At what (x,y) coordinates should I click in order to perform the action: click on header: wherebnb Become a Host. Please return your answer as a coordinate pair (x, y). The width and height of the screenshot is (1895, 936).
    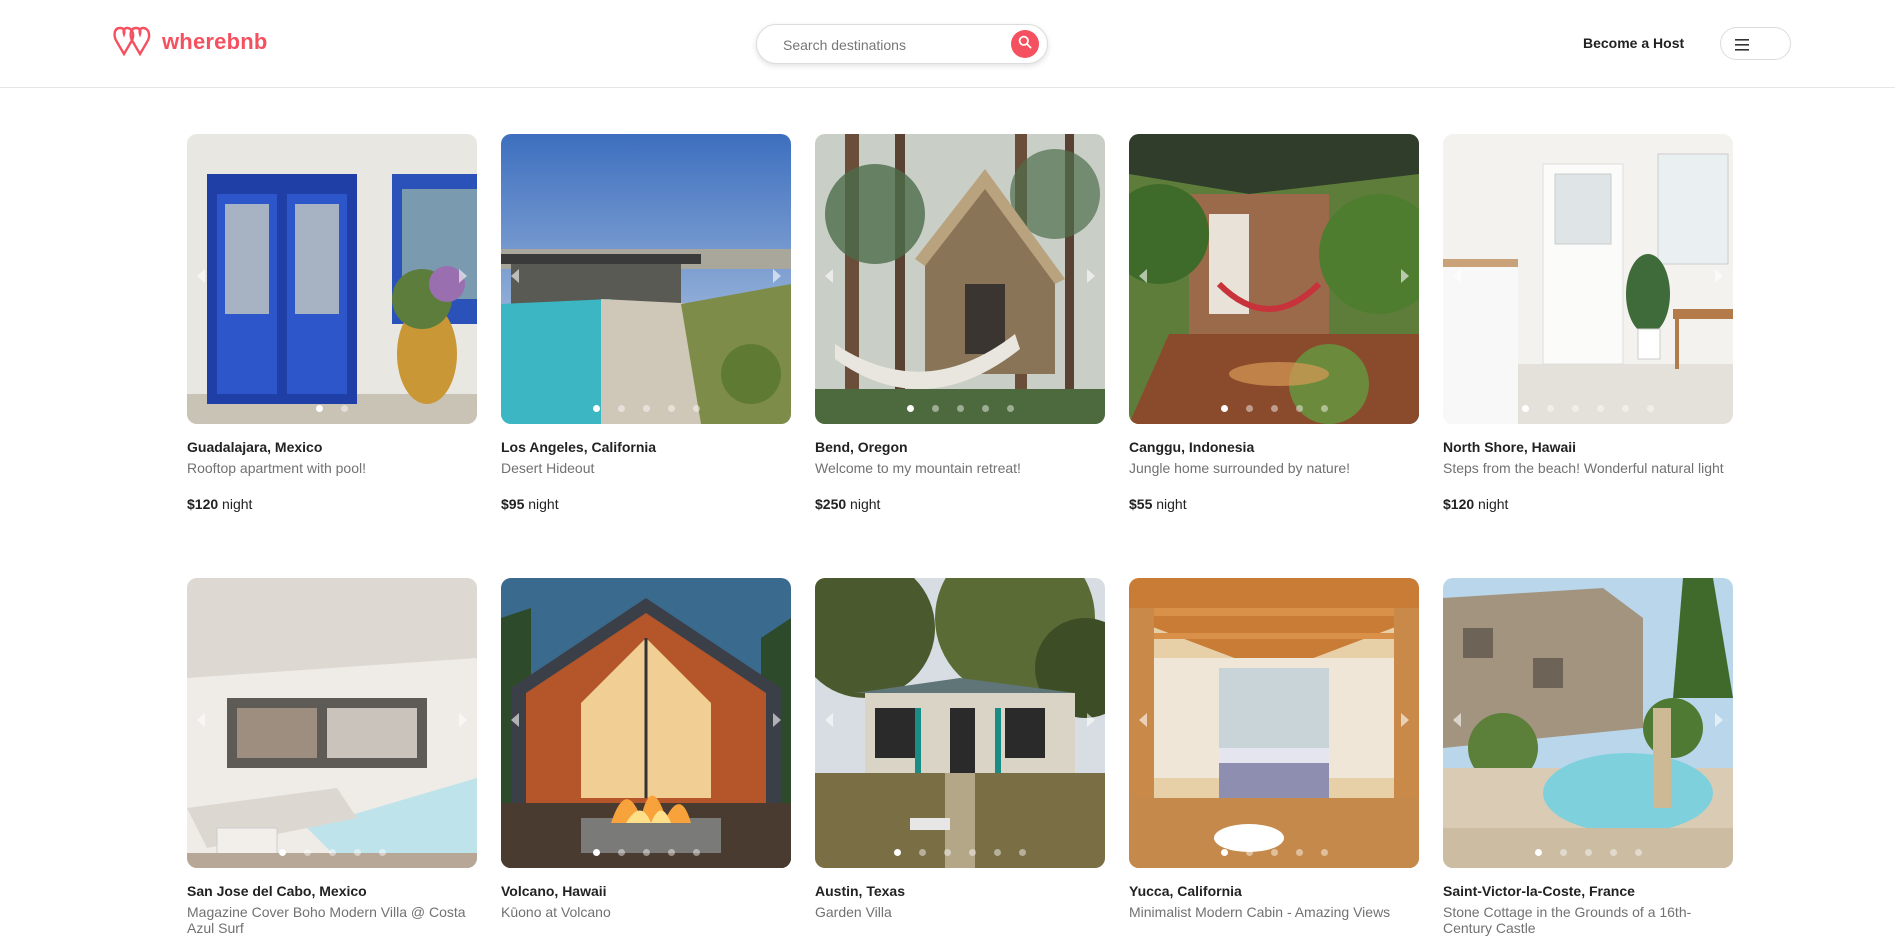
    Looking at the image, I should click on (947, 44).